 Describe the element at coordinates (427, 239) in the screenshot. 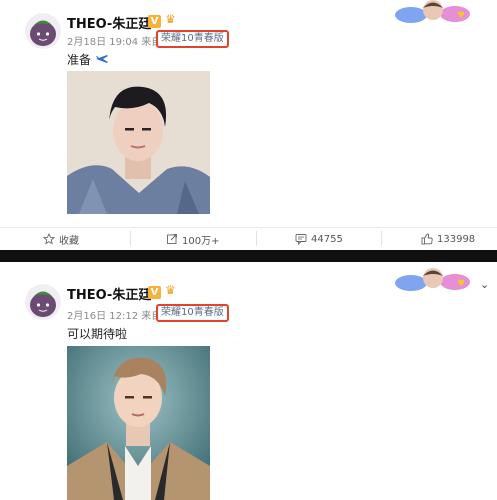

I see `thumbs-up-icon` at that location.